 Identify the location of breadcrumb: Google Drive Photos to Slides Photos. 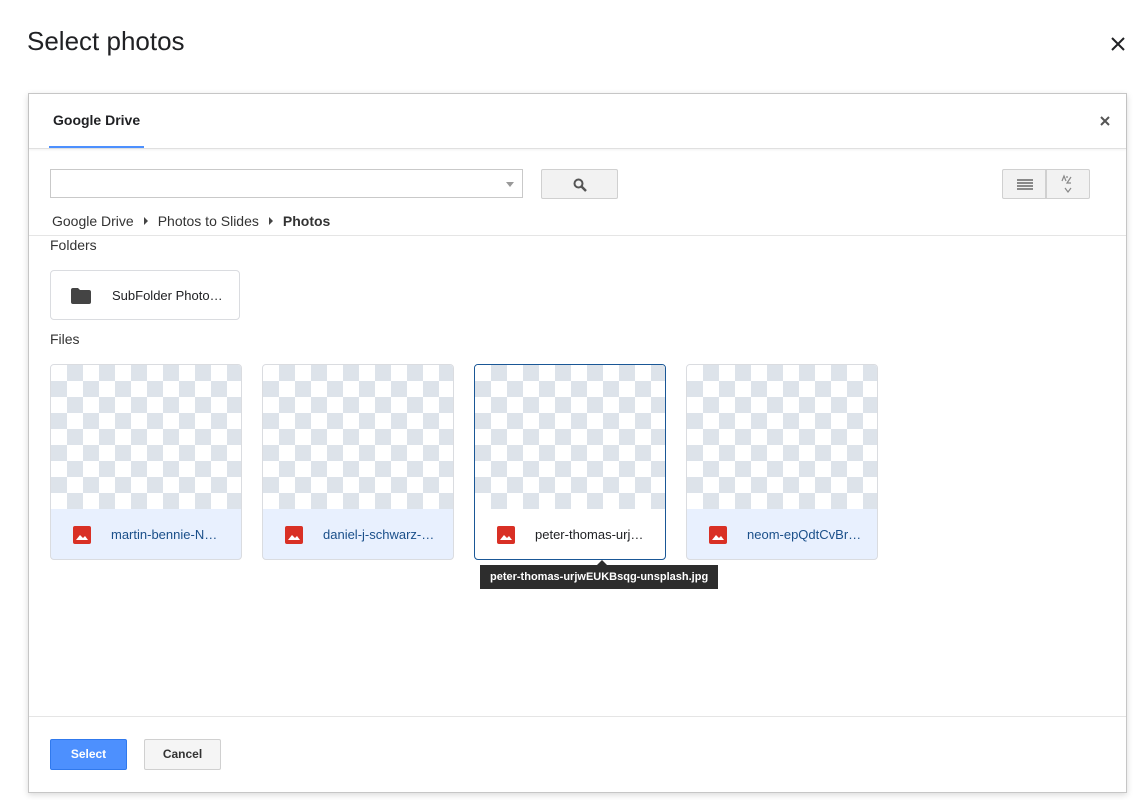
(191, 221).